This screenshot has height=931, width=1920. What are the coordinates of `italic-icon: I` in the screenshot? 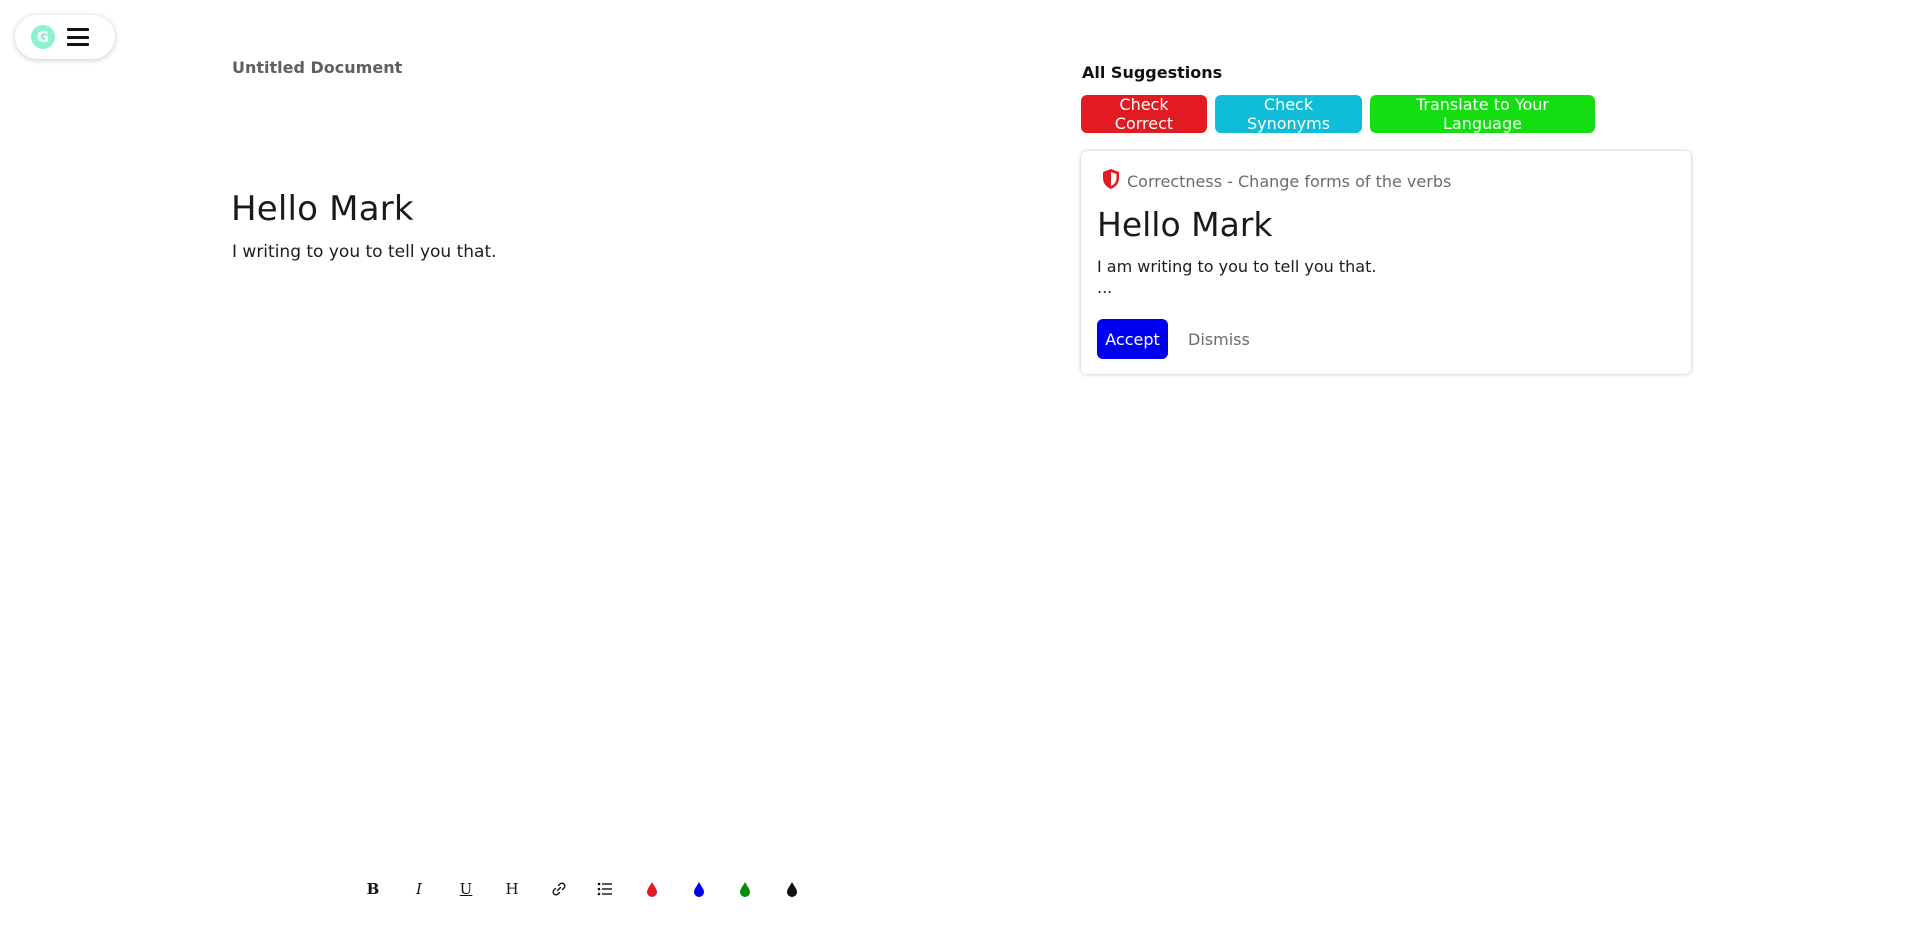 It's located at (419, 889).